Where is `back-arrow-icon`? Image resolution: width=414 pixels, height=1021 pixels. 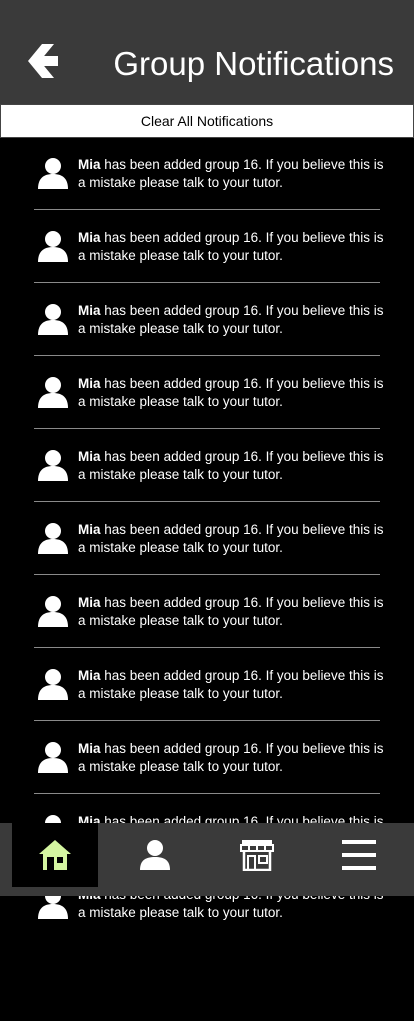 back-arrow-icon is located at coordinates (43, 61).